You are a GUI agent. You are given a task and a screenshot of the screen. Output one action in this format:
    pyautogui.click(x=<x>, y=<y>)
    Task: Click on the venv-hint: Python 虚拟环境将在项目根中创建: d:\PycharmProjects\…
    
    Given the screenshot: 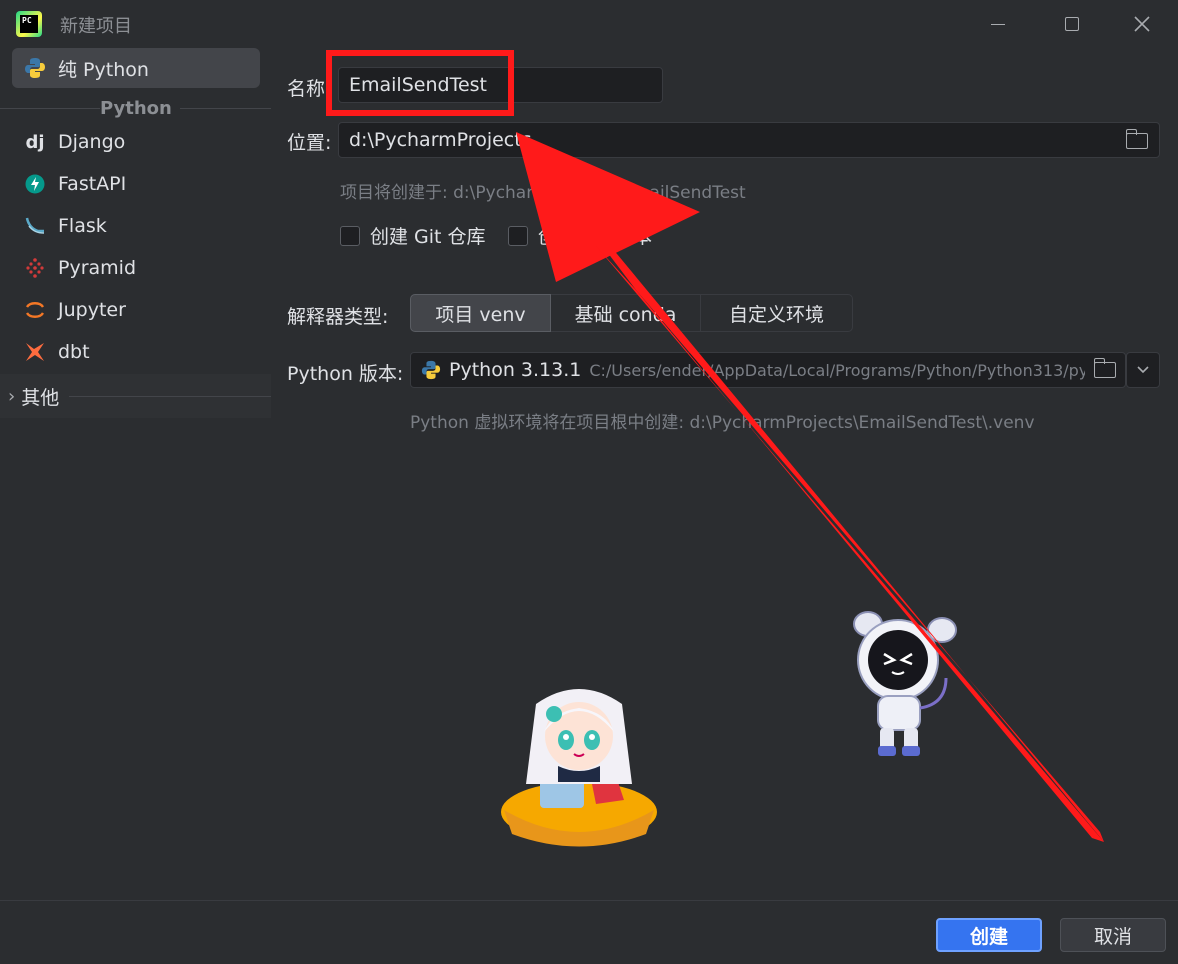 What is the action you would take?
    pyautogui.click(x=722, y=423)
    